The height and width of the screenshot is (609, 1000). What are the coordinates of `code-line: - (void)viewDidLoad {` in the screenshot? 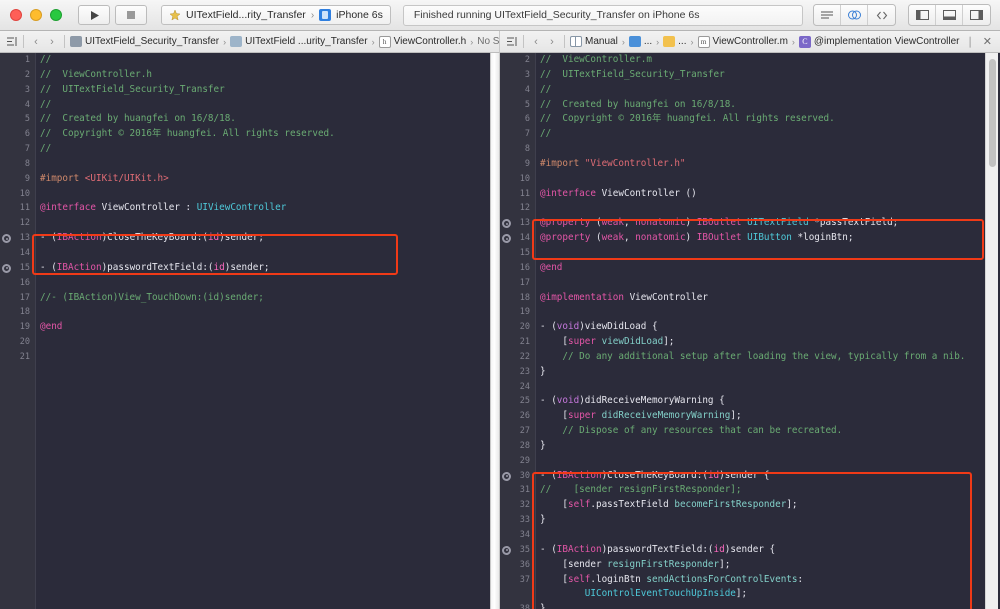 It's located at (769, 327).